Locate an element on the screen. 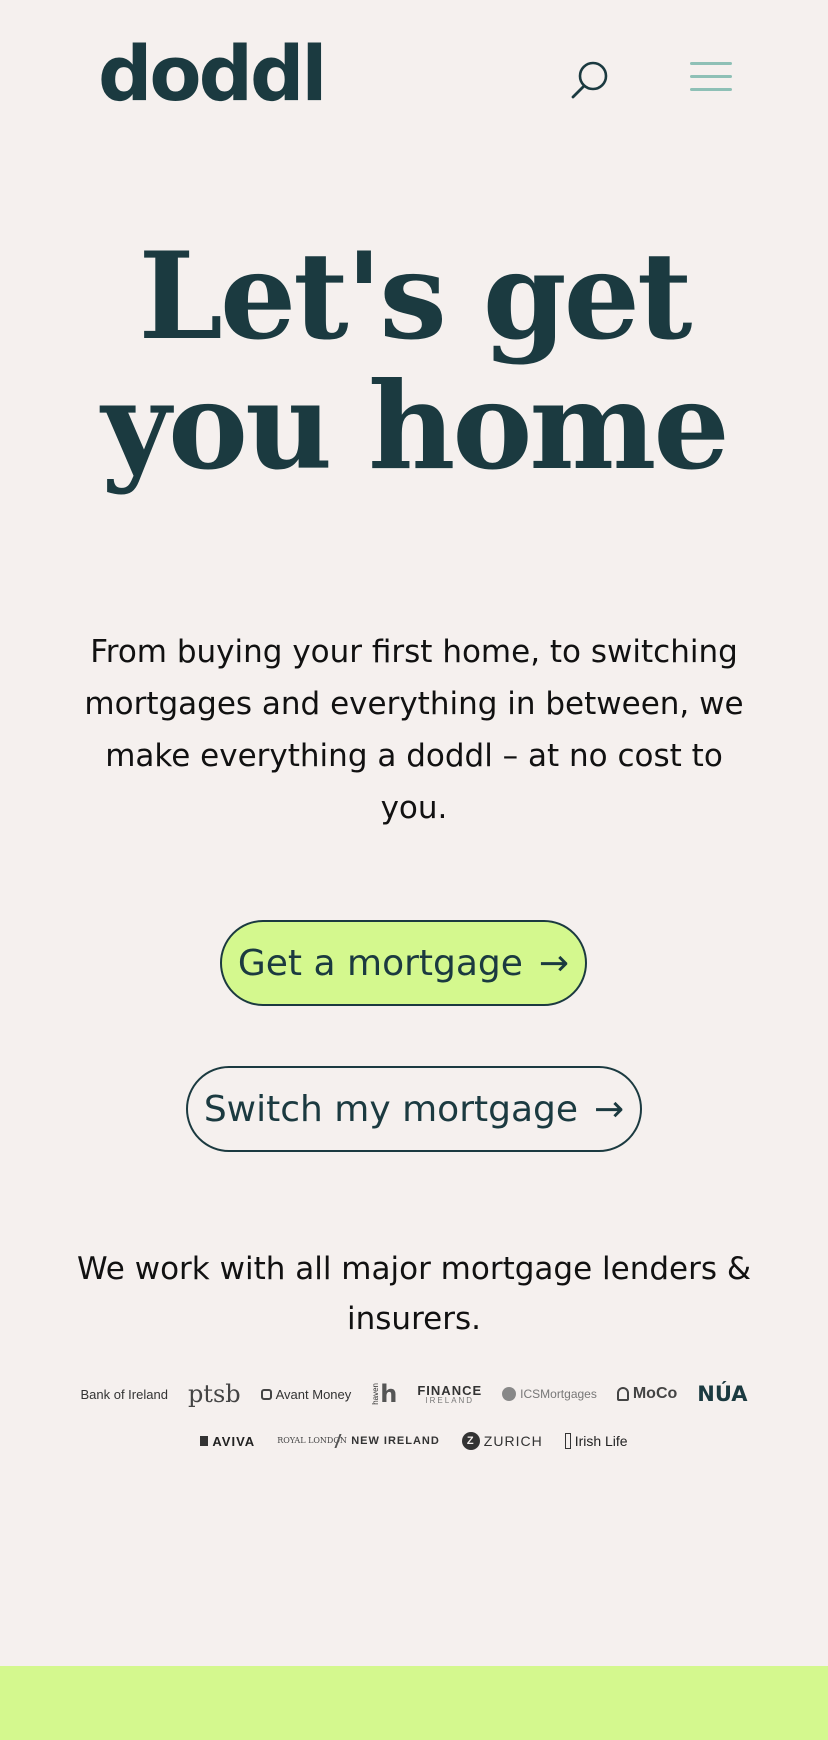 The image size is (828, 1740). switch-my-mortgage-label: Switch my mortgage is located at coordinates (391, 1109).